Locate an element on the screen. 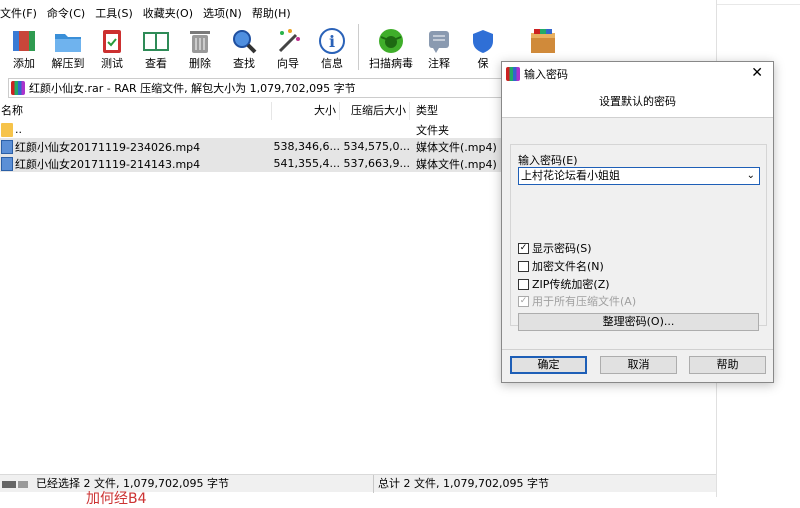 This screenshot has height=508, width=800. toolbar-delete-label: 删除 is located at coordinates (200, 63).